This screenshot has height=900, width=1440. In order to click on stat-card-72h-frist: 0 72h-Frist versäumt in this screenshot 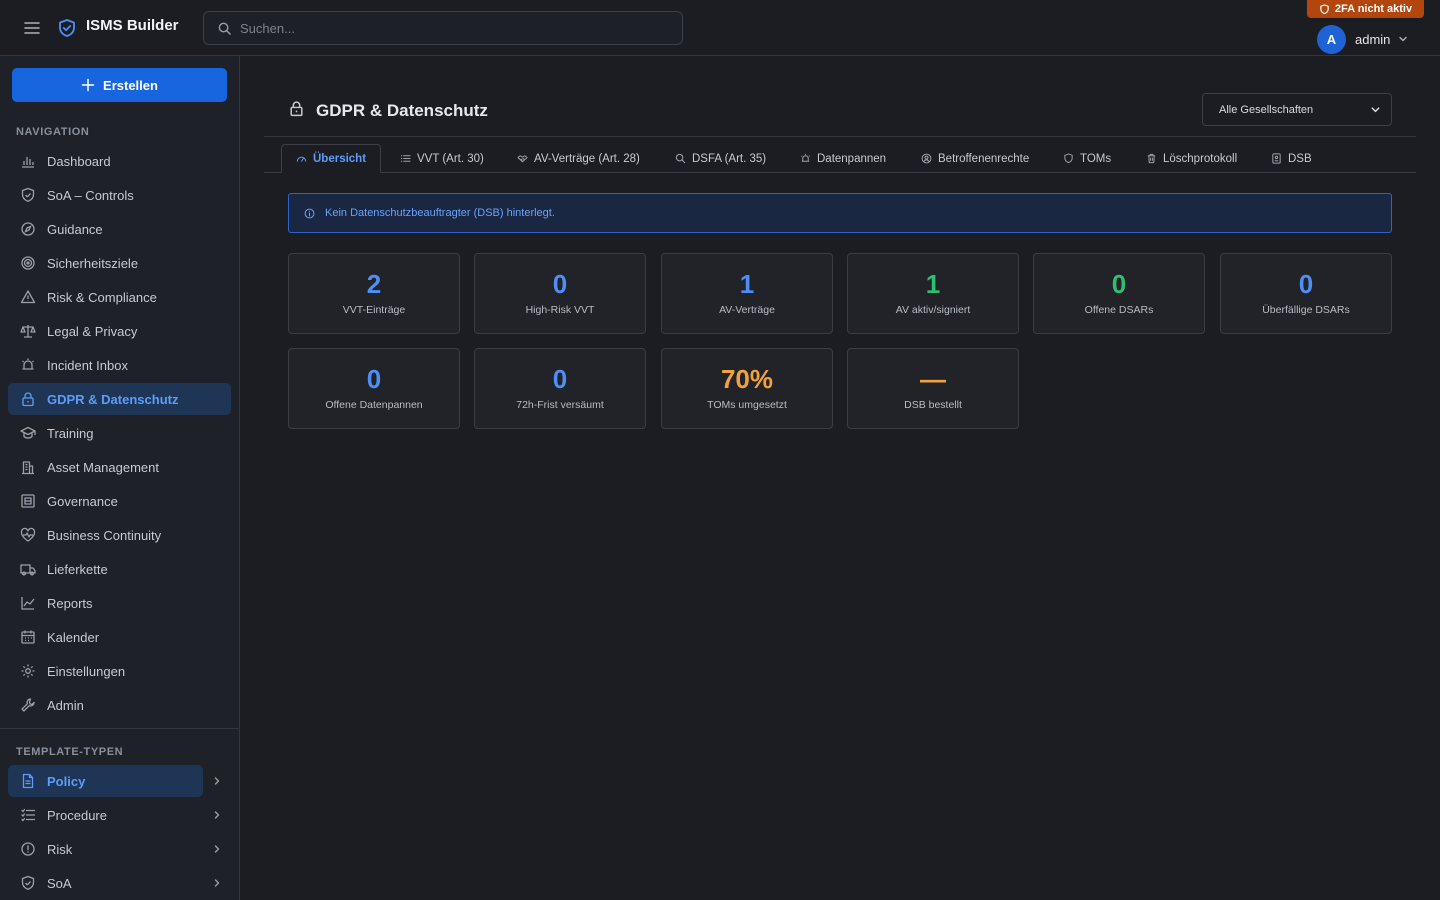, I will do `click(560, 388)`.